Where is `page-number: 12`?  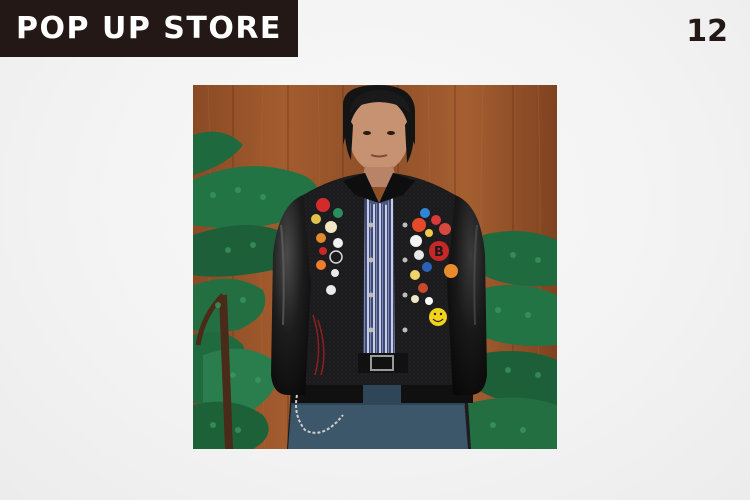 page-number: 12 is located at coordinates (707, 31).